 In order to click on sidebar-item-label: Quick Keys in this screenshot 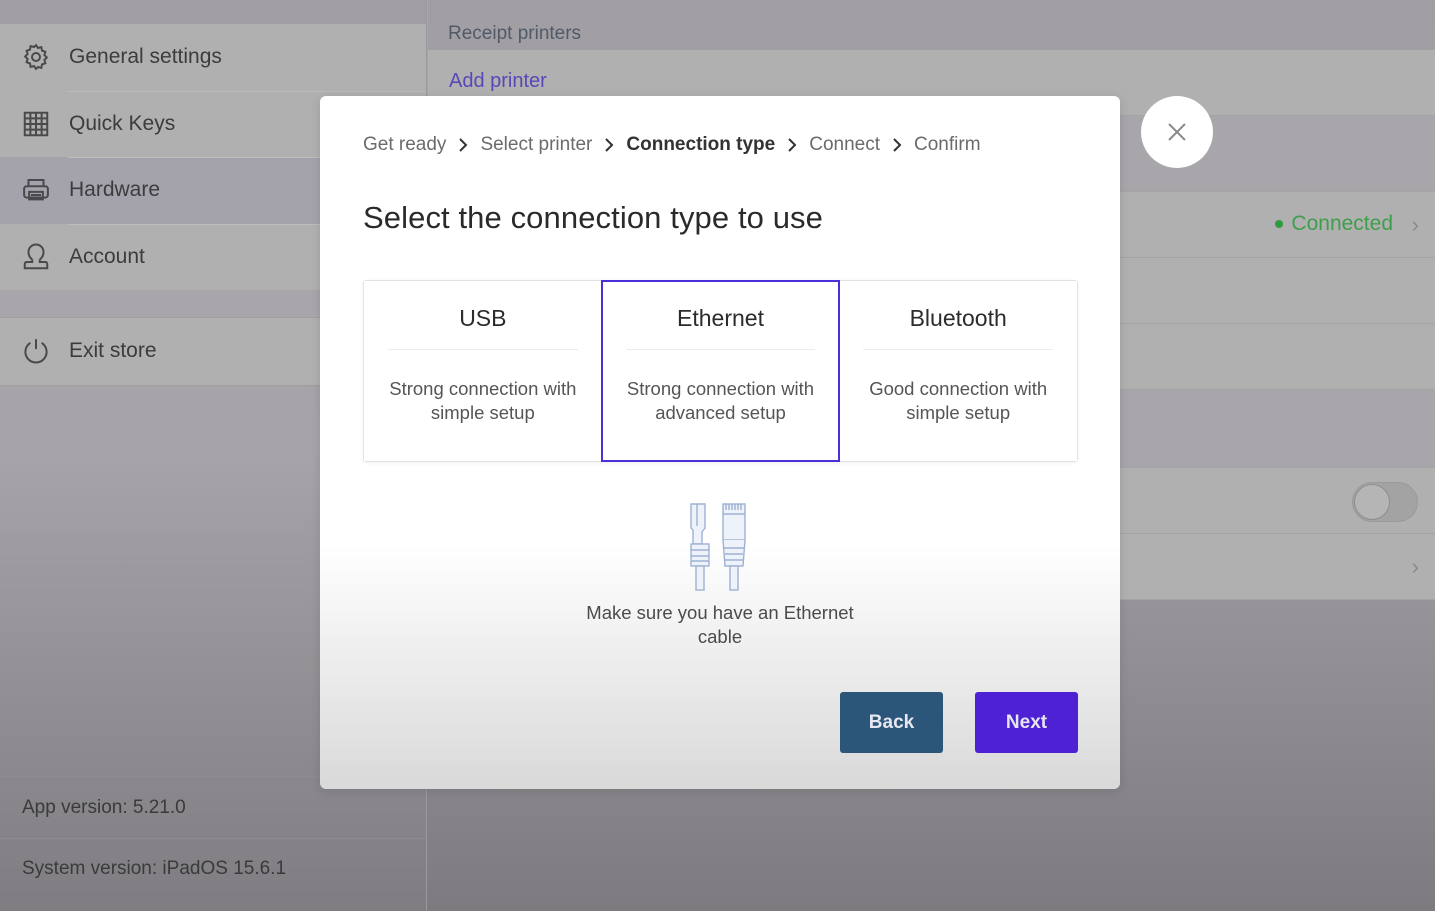, I will do `click(122, 123)`.